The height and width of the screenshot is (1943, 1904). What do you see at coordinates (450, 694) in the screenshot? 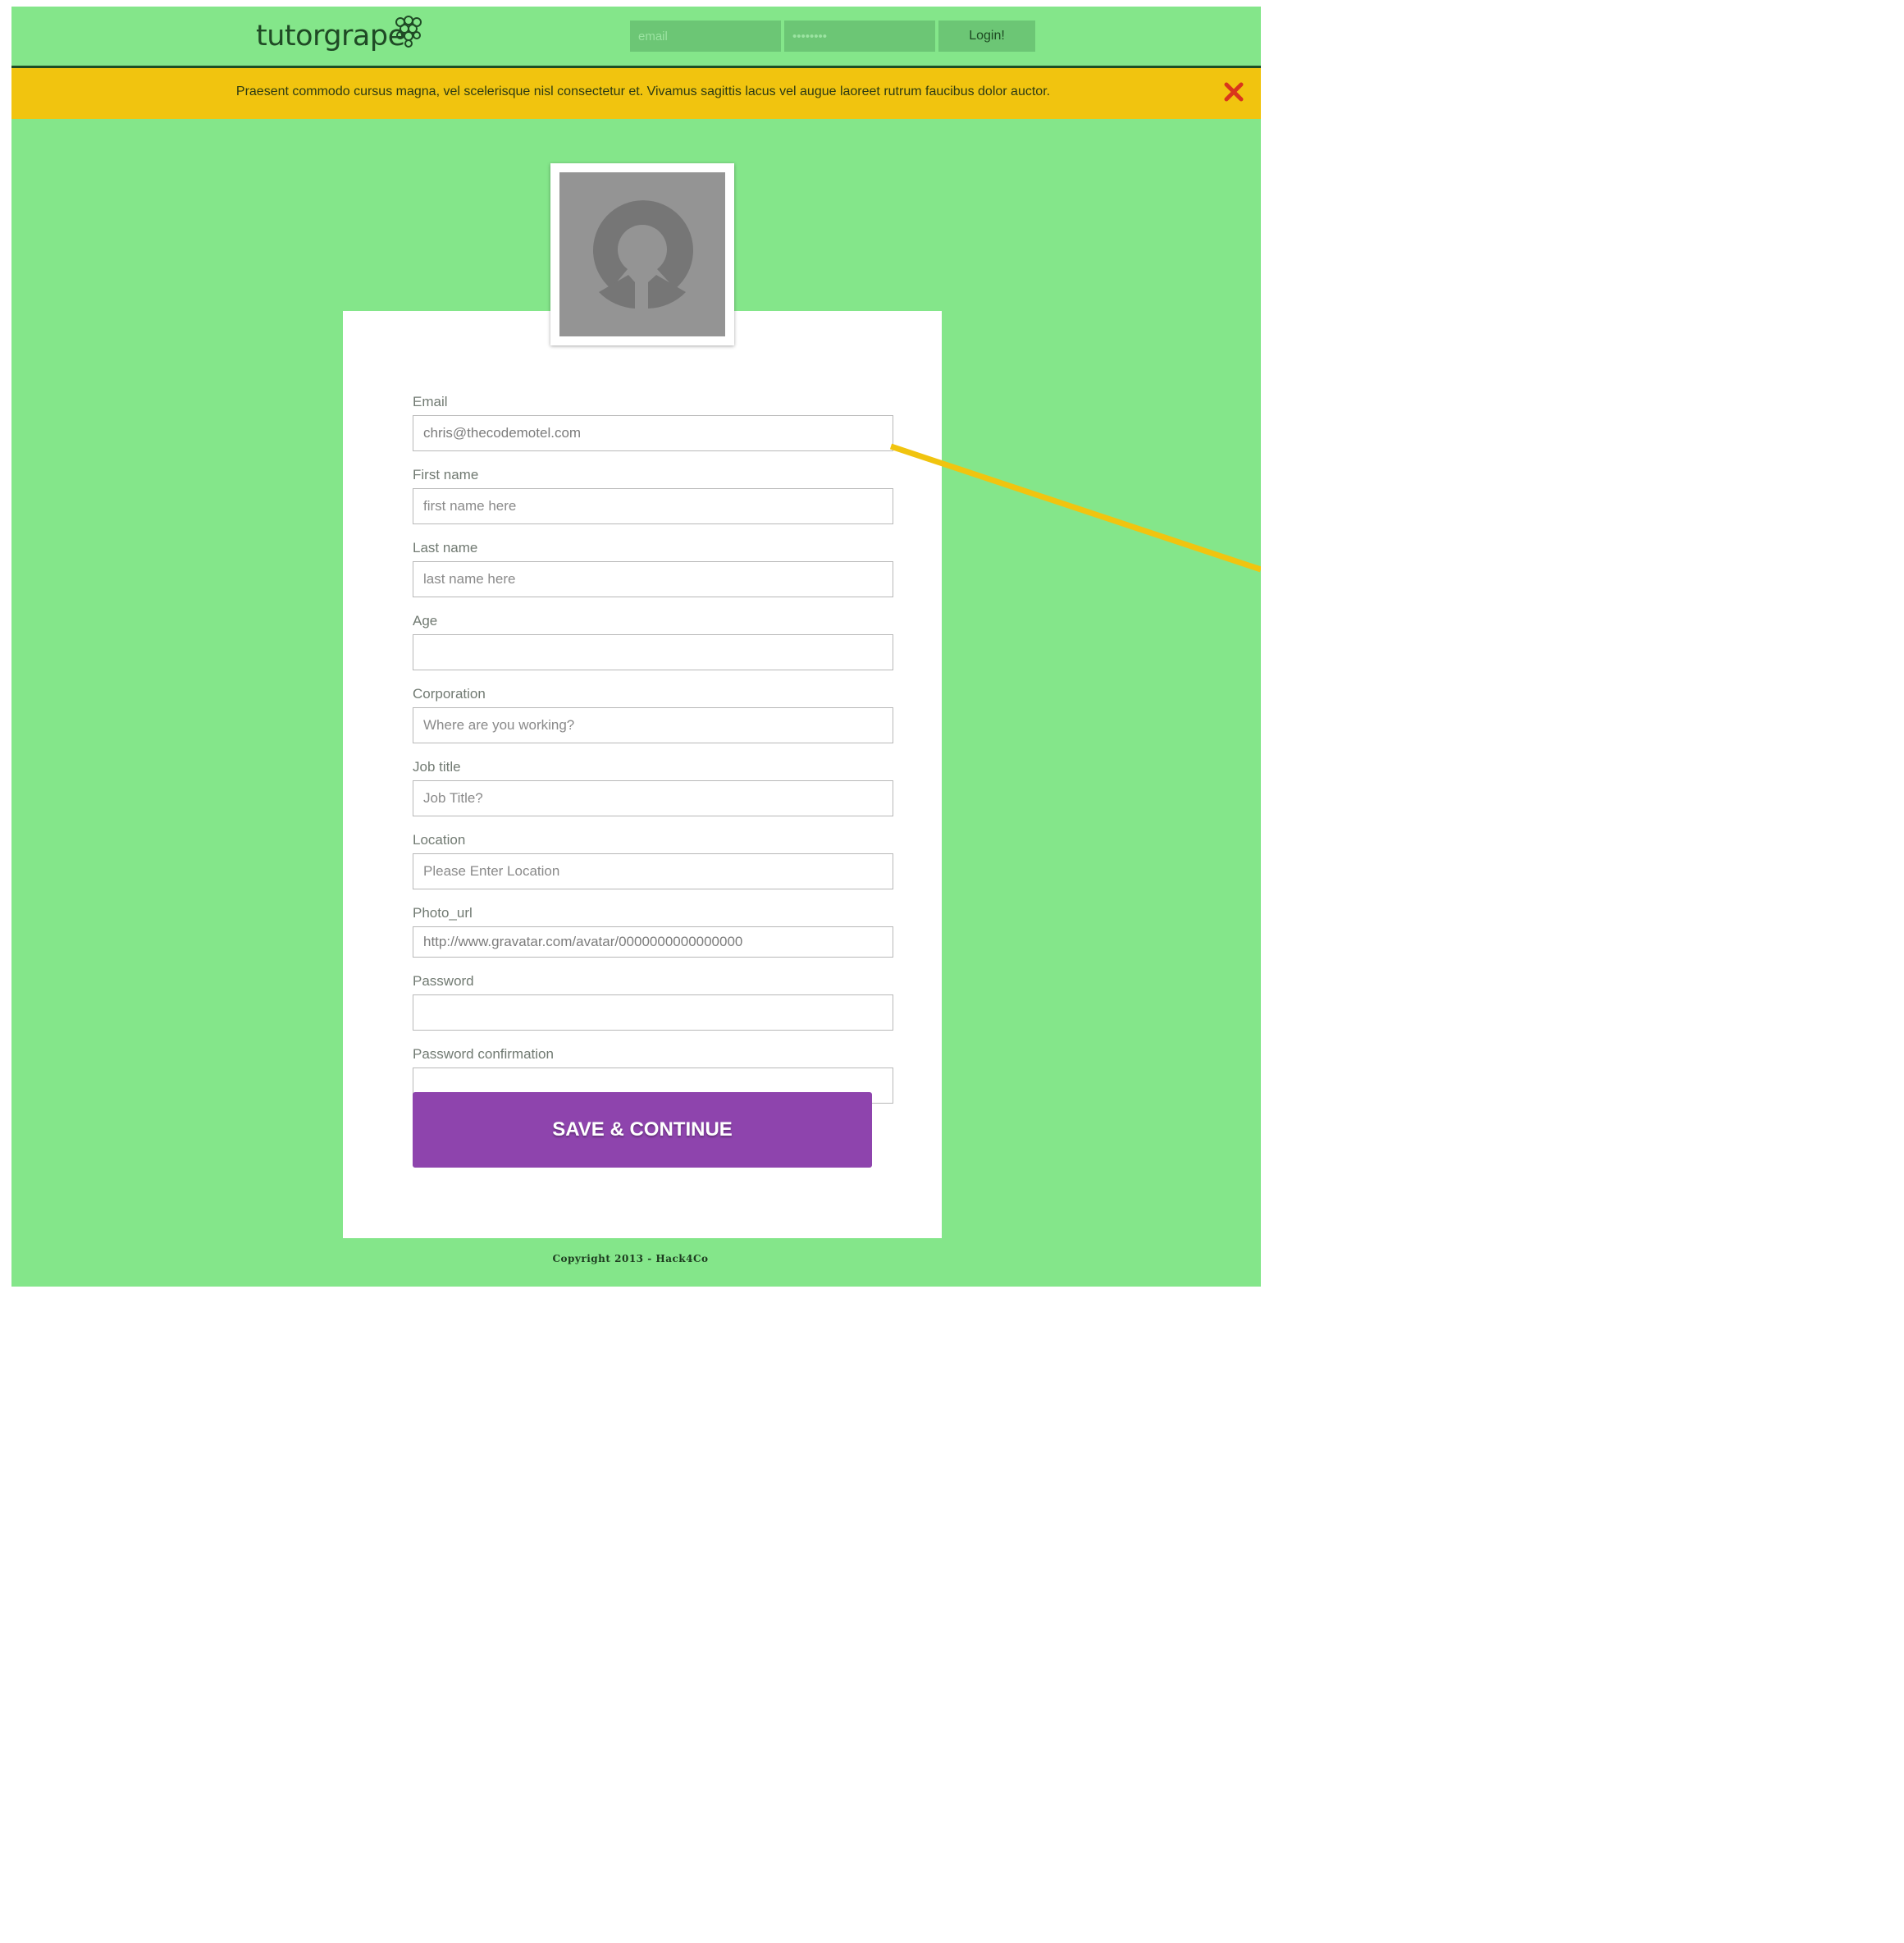
I see `corporation-label: Corporation` at bounding box center [450, 694].